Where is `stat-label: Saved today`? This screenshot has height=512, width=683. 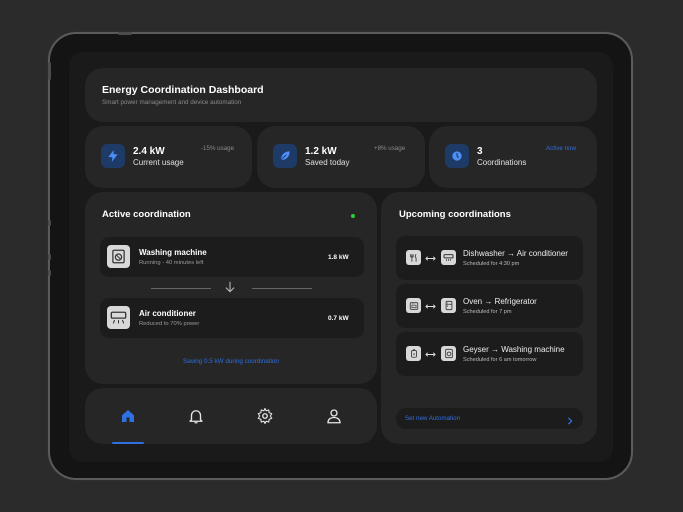
stat-label: Saved today is located at coordinates (327, 162).